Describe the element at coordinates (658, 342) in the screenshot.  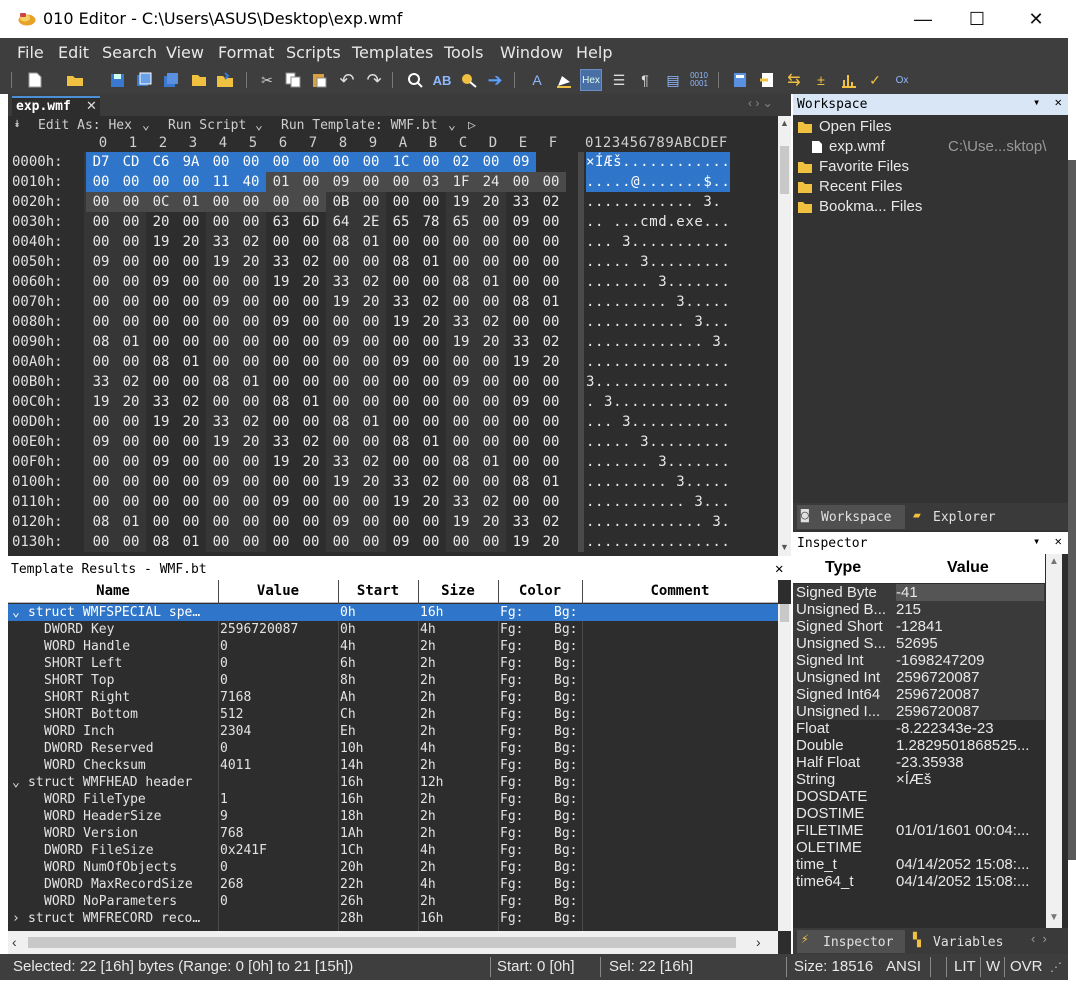
I see `hex-row-ascii: ............. 3.` at that location.